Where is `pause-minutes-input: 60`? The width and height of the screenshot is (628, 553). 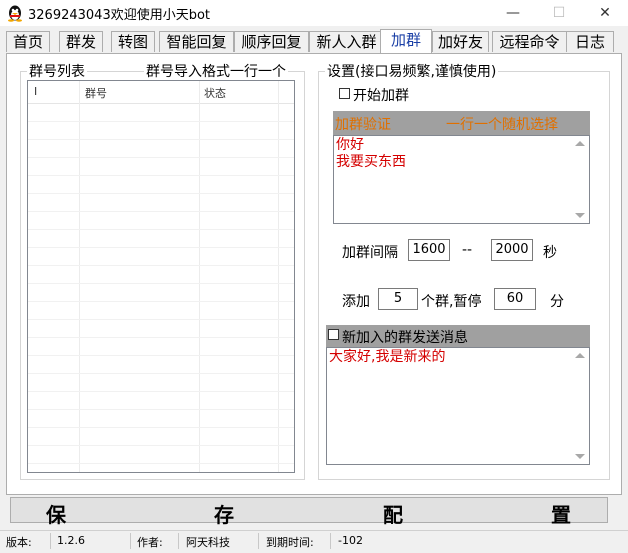 pause-minutes-input: 60 is located at coordinates (515, 299).